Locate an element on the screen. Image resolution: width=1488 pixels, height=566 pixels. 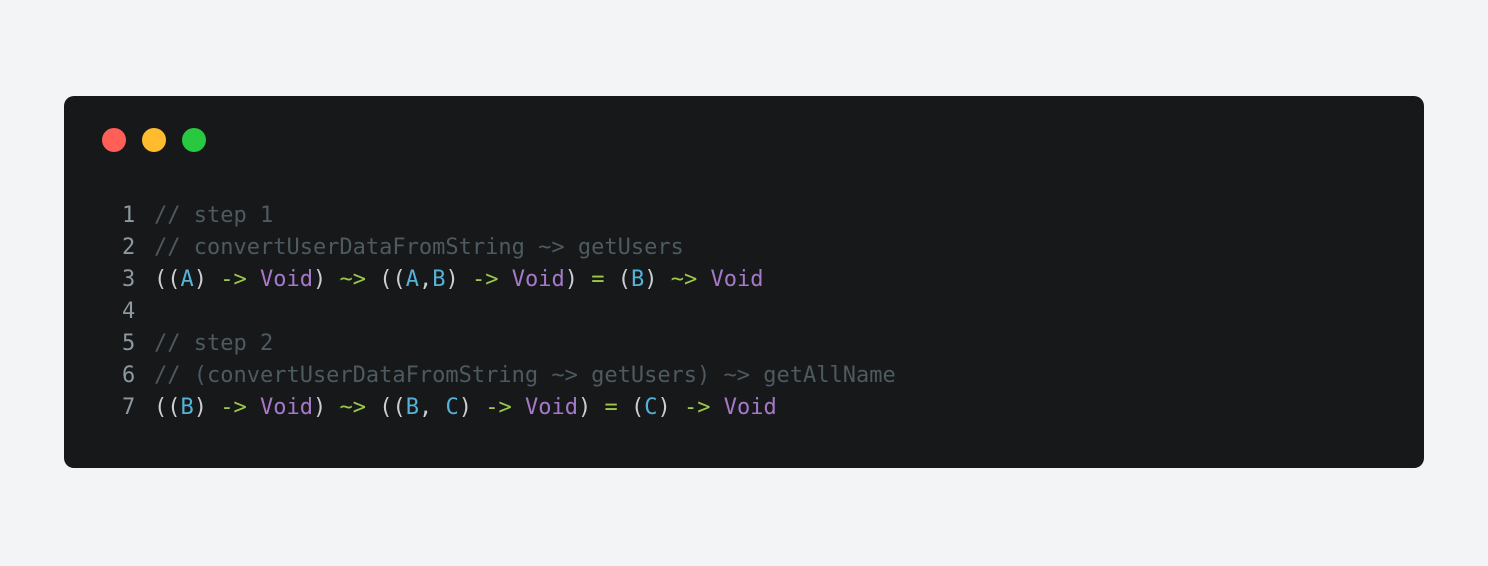
line-number: 4 is located at coordinates (129, 311).